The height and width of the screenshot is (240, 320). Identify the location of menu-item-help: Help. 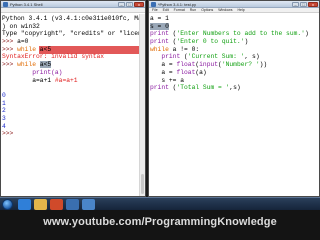
(240, 10).